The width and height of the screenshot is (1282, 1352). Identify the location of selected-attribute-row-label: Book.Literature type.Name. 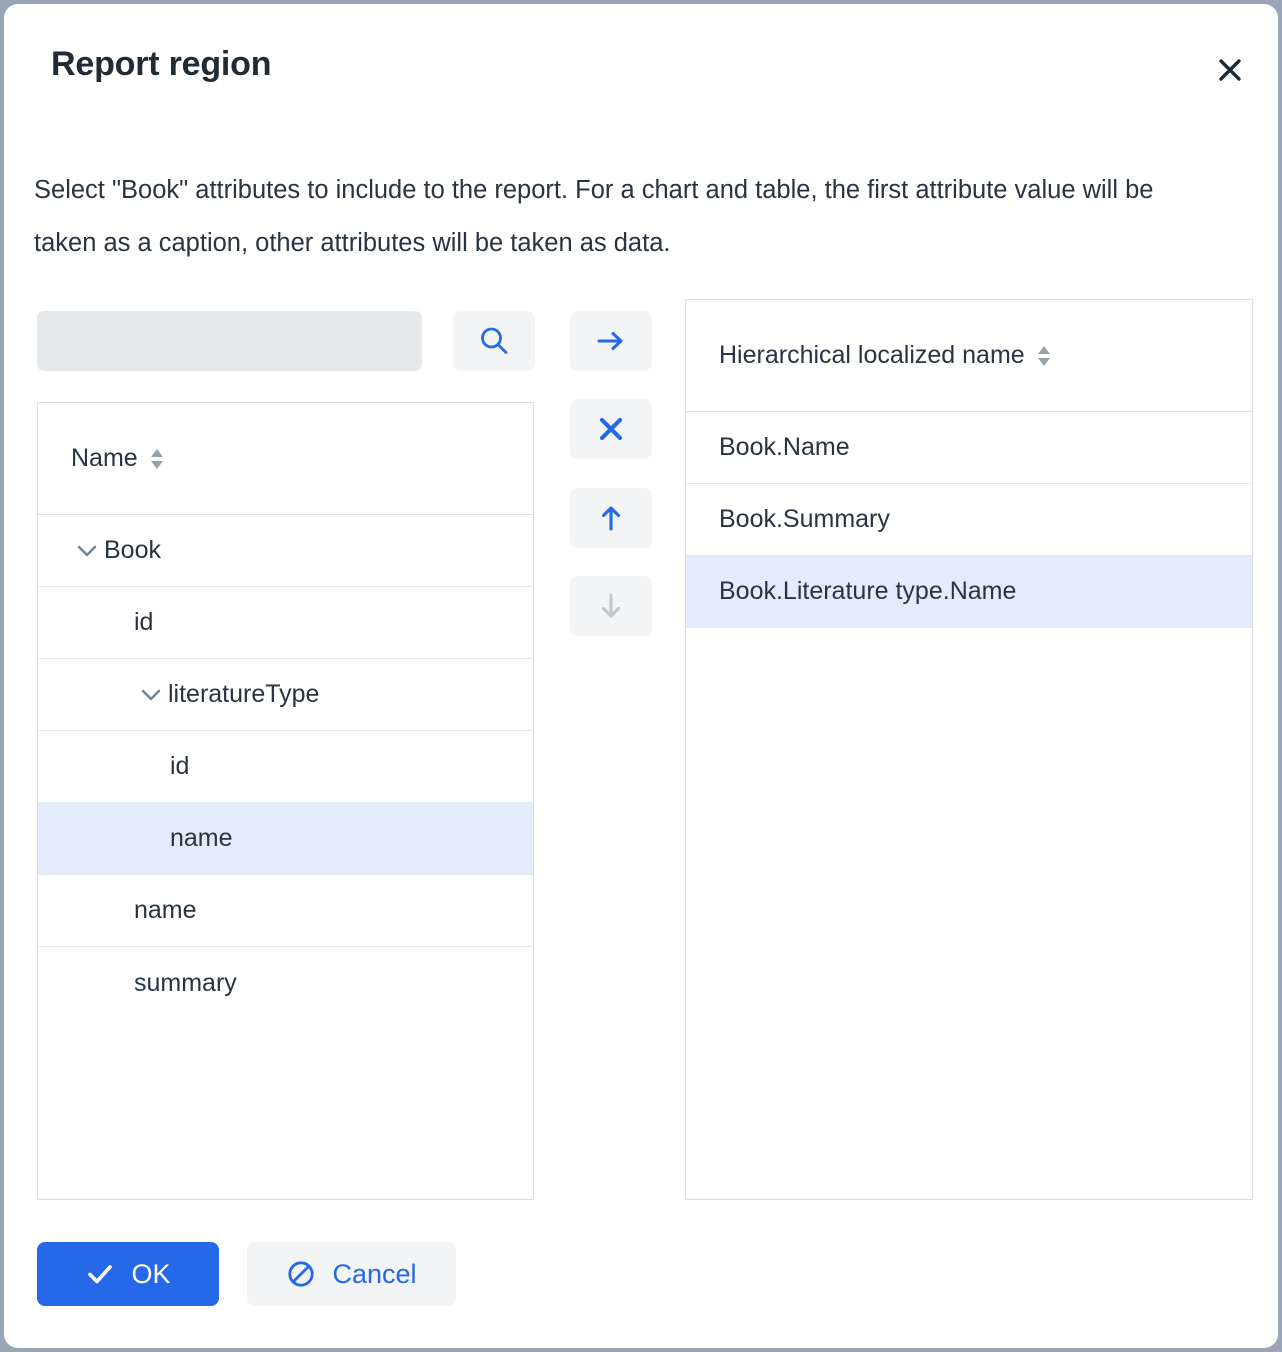
(868, 591).